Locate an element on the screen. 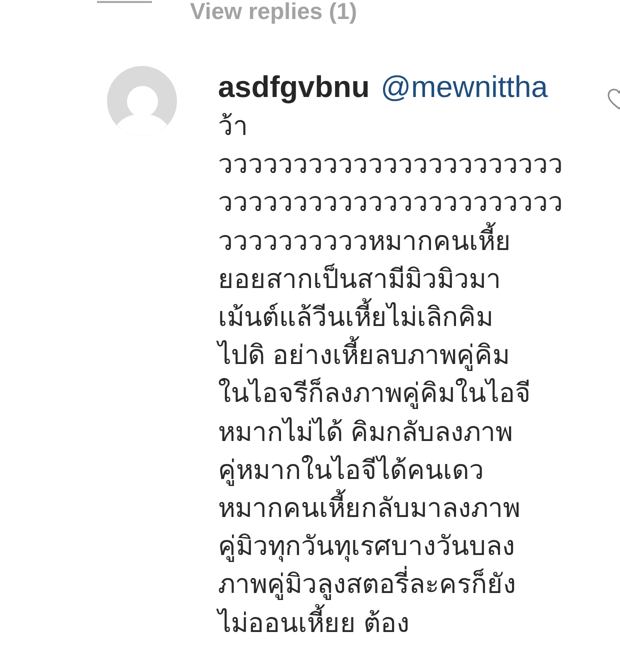 This screenshot has height=662, width=620. divider-line is located at coordinates (124, 2).